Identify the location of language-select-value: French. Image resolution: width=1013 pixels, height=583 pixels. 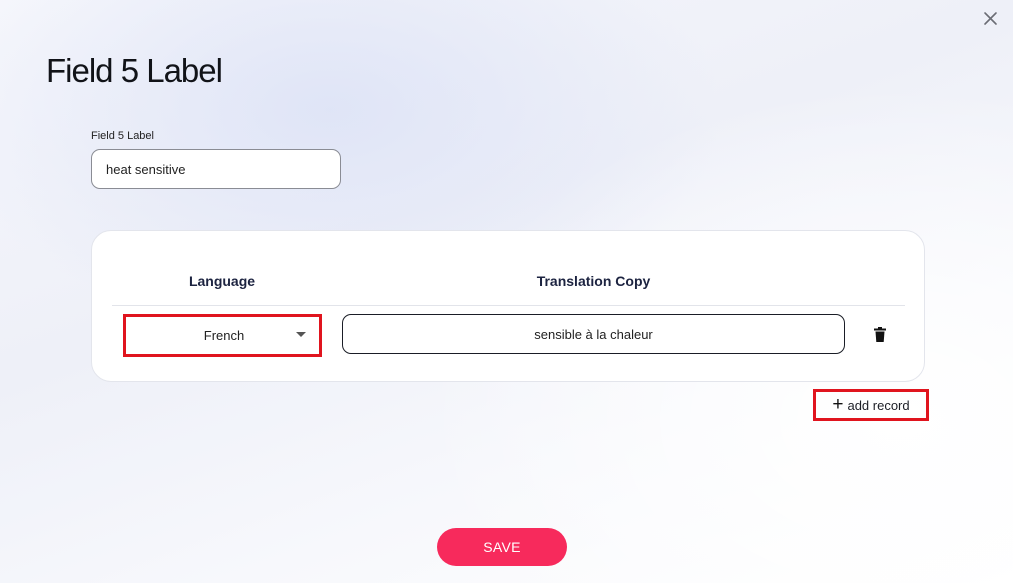
(224, 335).